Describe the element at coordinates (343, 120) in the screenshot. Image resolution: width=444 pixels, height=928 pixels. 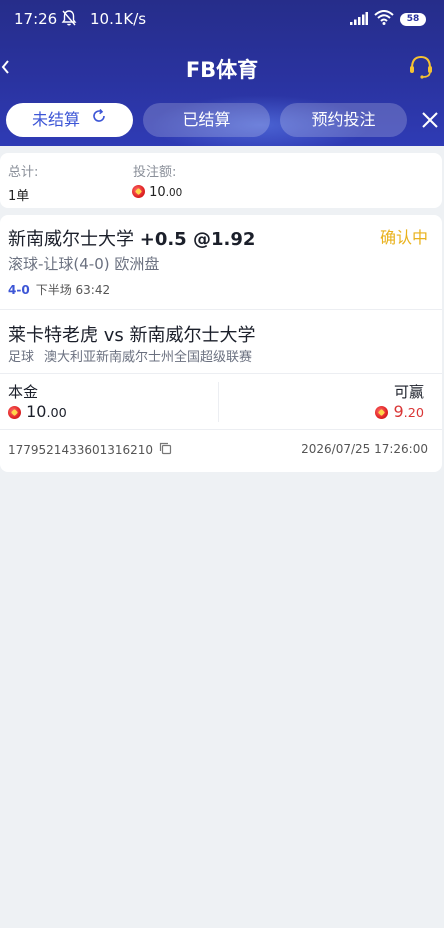
I see `tab-reserved: 预约投注` at that location.